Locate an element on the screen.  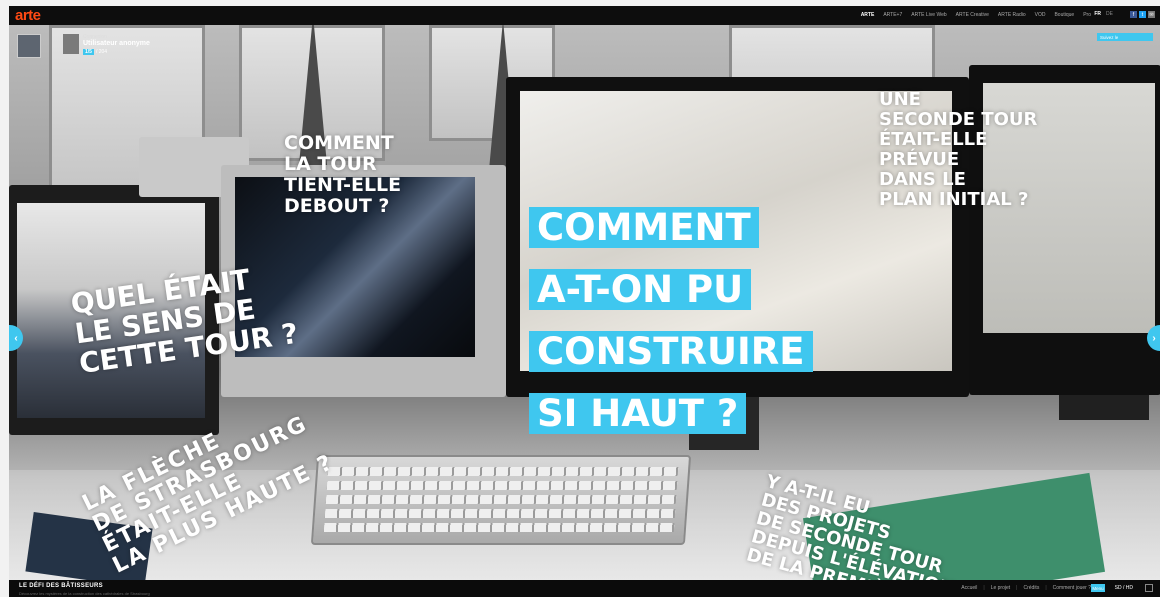
nav-item-arte: ARTE is located at coordinates (868, 15).